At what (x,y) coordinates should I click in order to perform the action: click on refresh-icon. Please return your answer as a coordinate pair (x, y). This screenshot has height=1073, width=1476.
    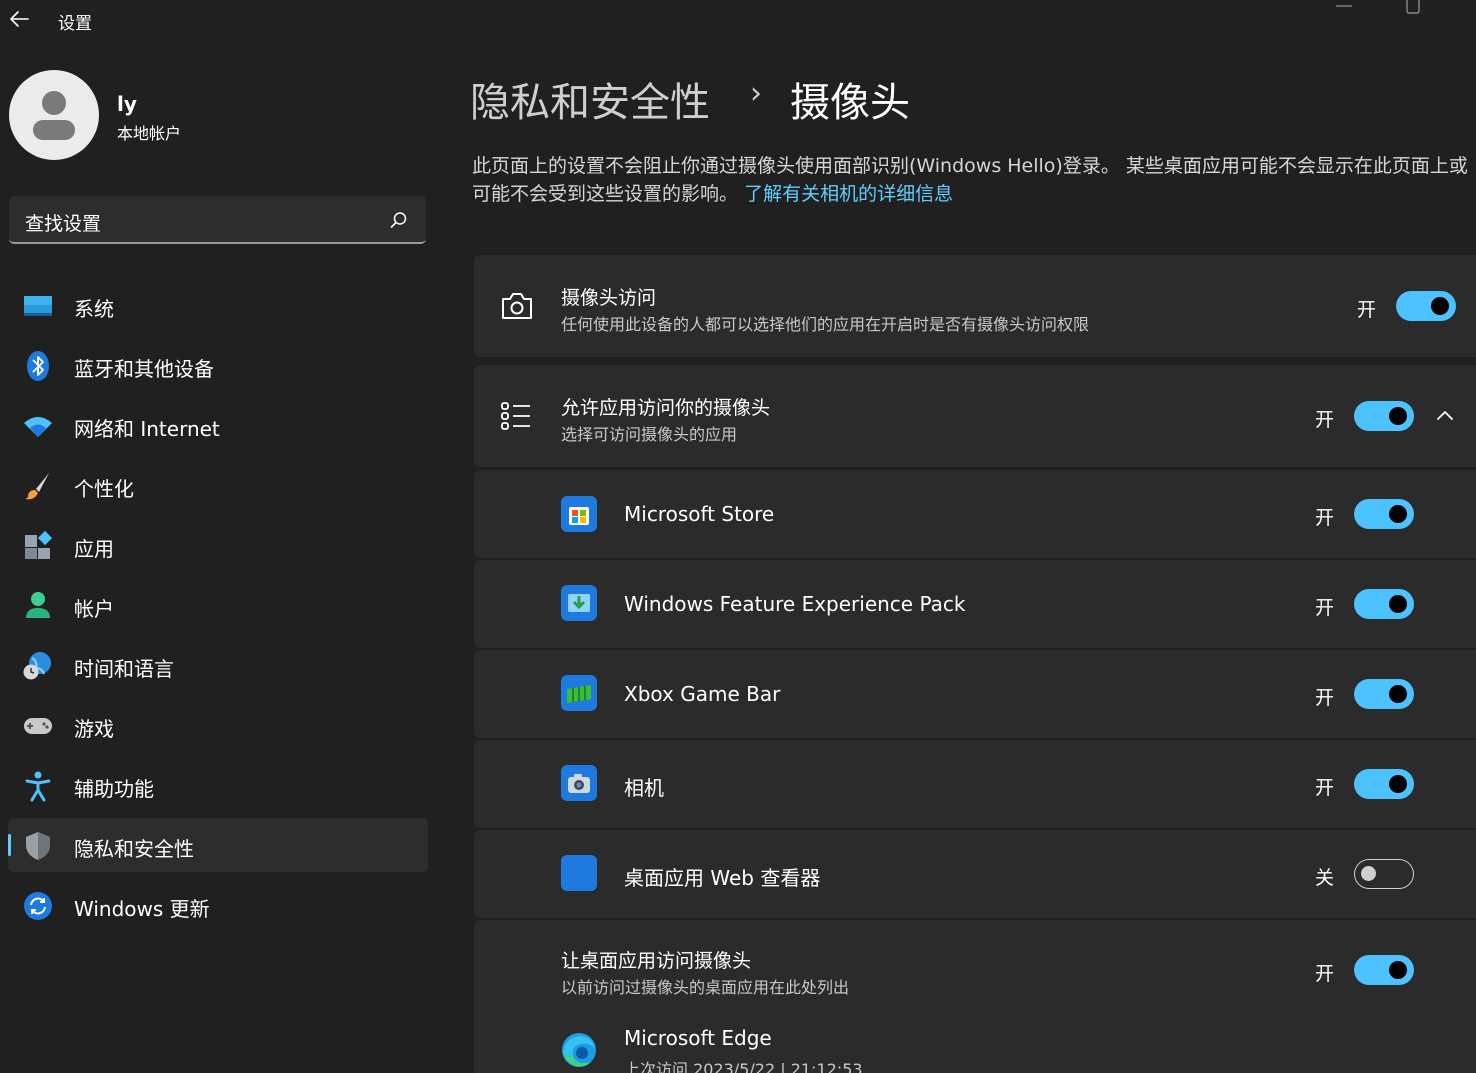
    Looking at the image, I should click on (38, 906).